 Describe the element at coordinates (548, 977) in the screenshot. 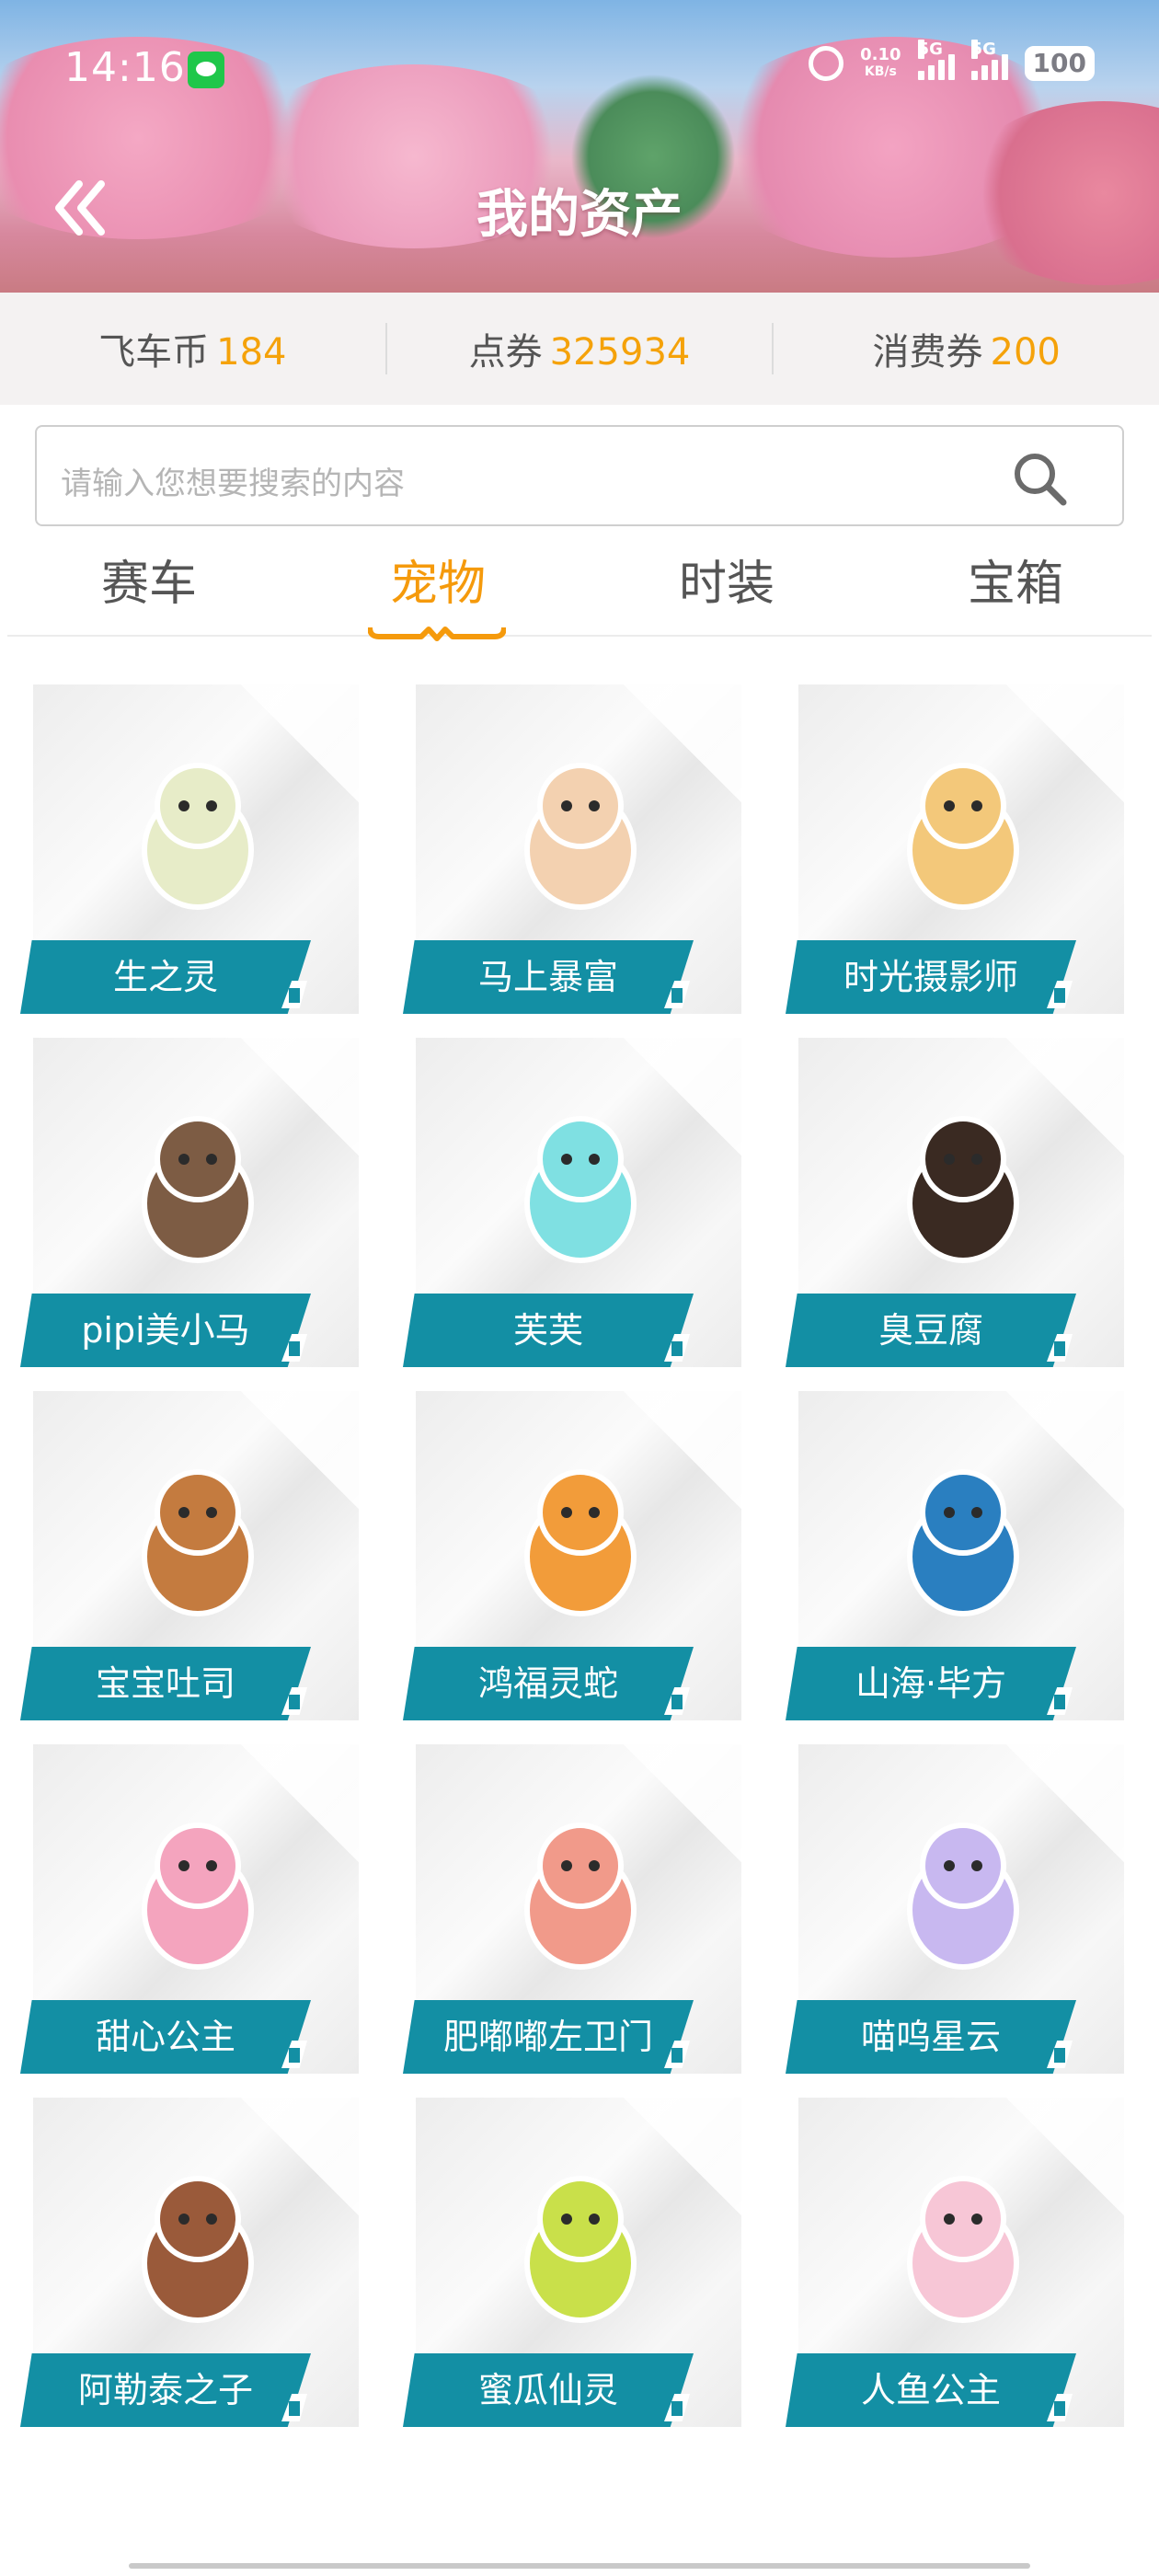

I see `pet-name-label: 马上暴富` at that location.